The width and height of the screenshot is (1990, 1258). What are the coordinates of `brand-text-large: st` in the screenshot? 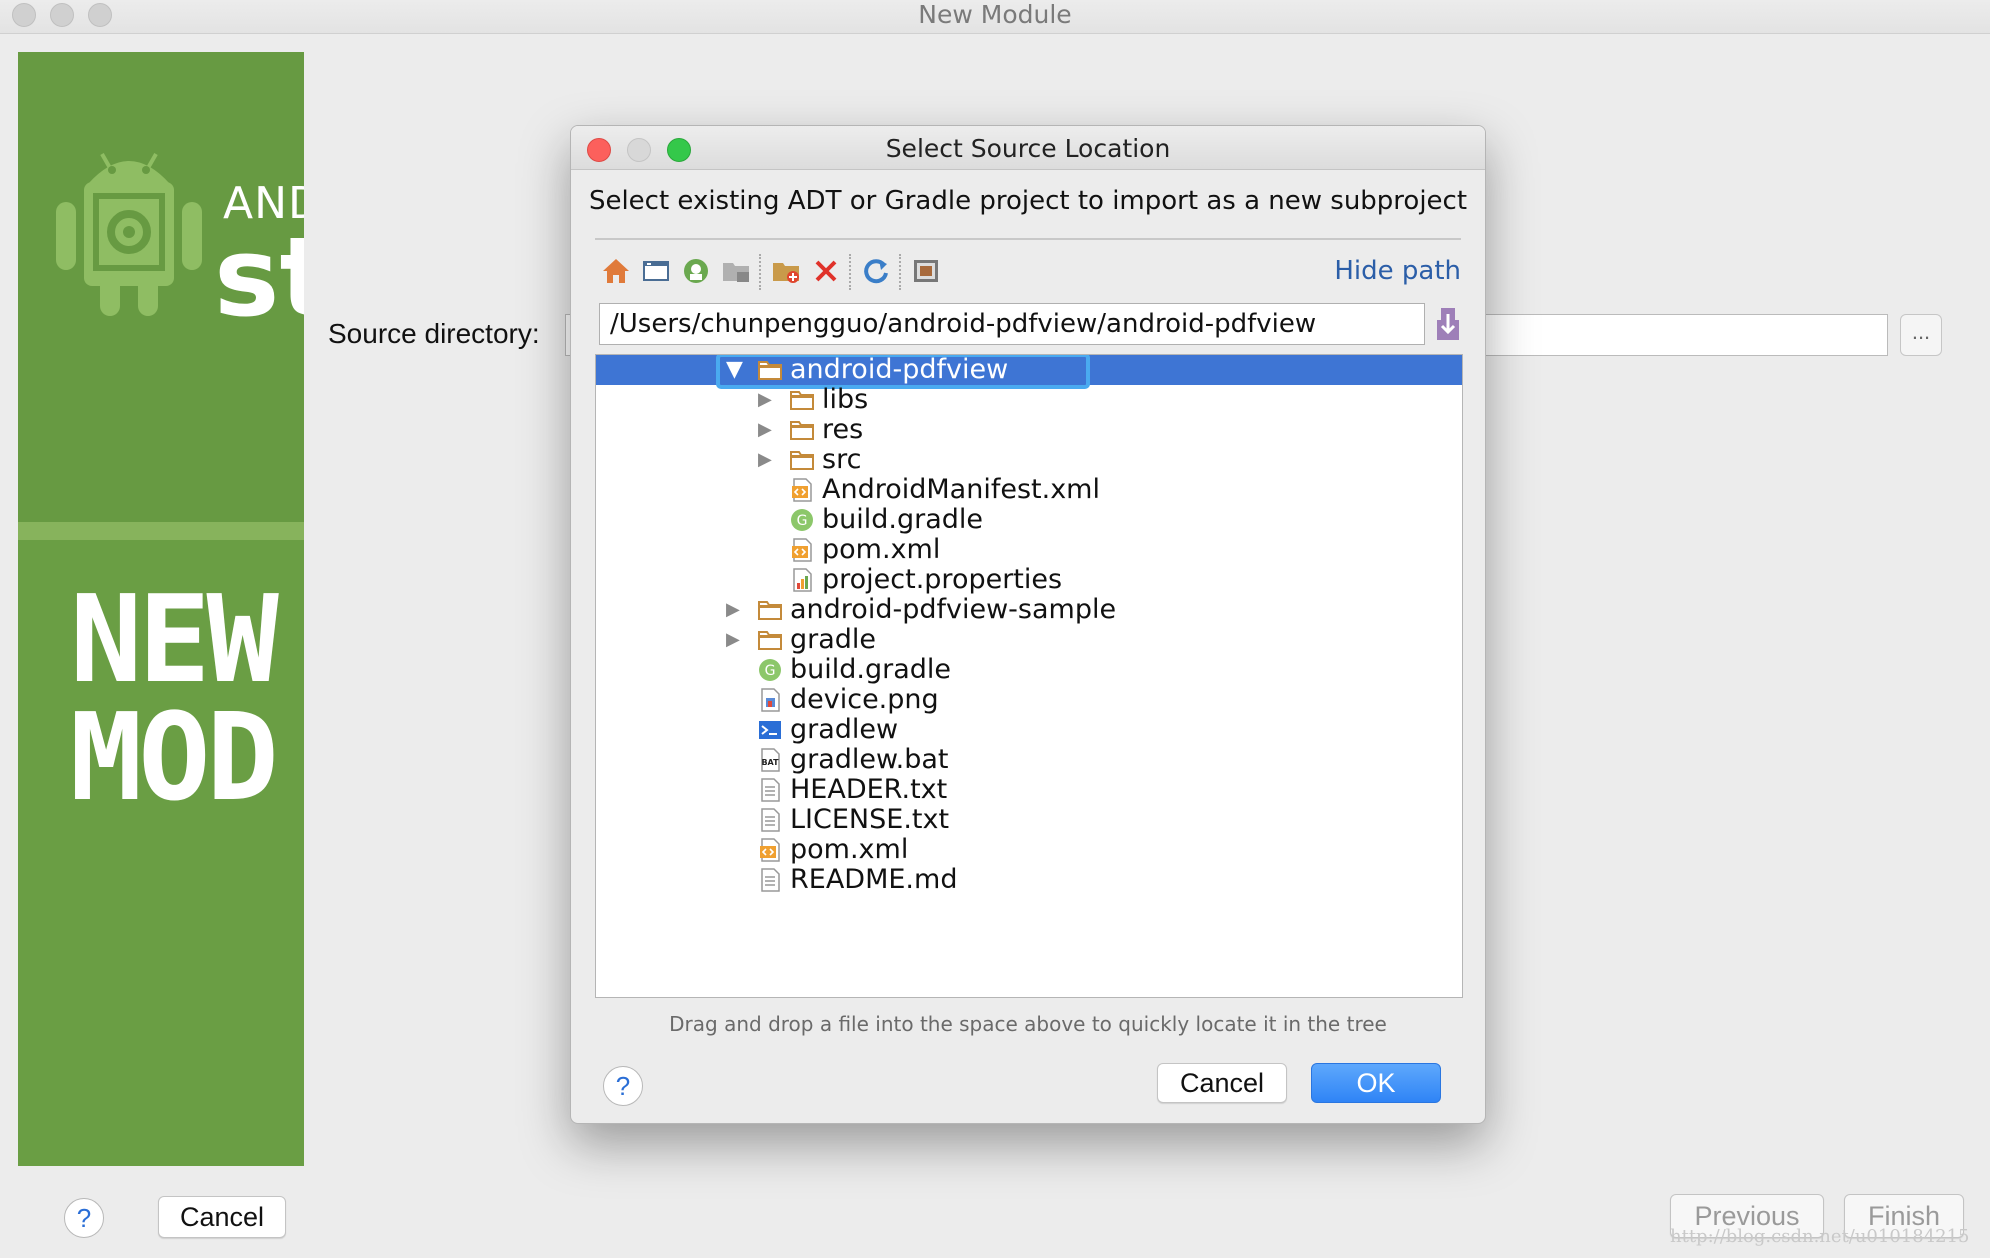 It's located at (259, 277).